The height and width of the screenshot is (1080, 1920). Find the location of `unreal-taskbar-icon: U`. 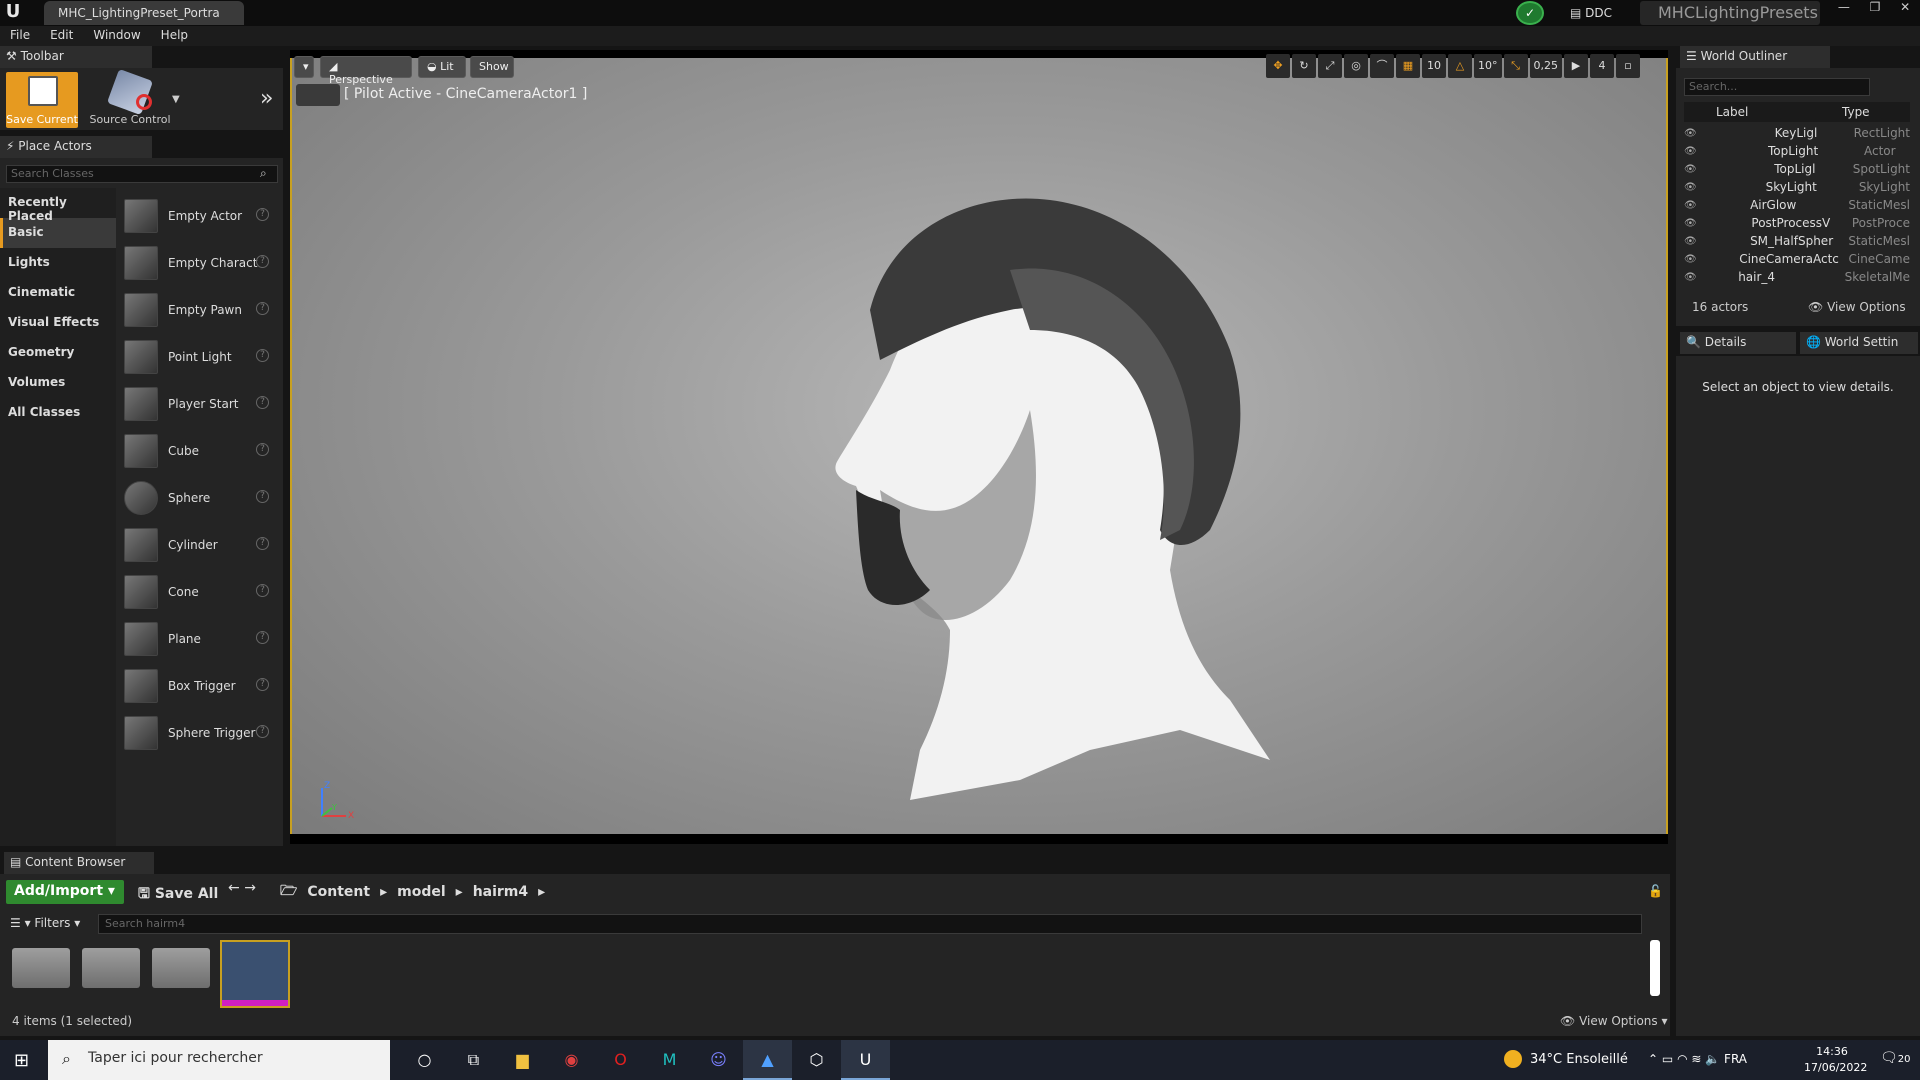

unreal-taskbar-icon: U is located at coordinates (865, 1060).